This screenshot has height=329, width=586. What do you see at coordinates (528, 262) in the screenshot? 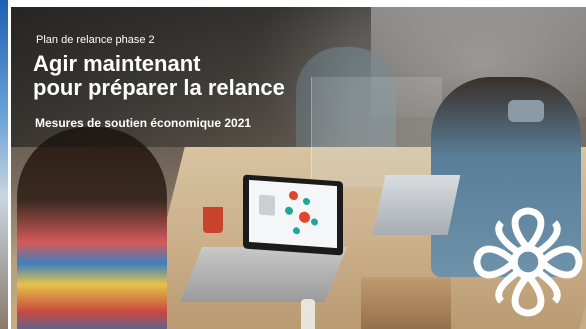
I see `montreal-rosette-logo-icon` at bounding box center [528, 262].